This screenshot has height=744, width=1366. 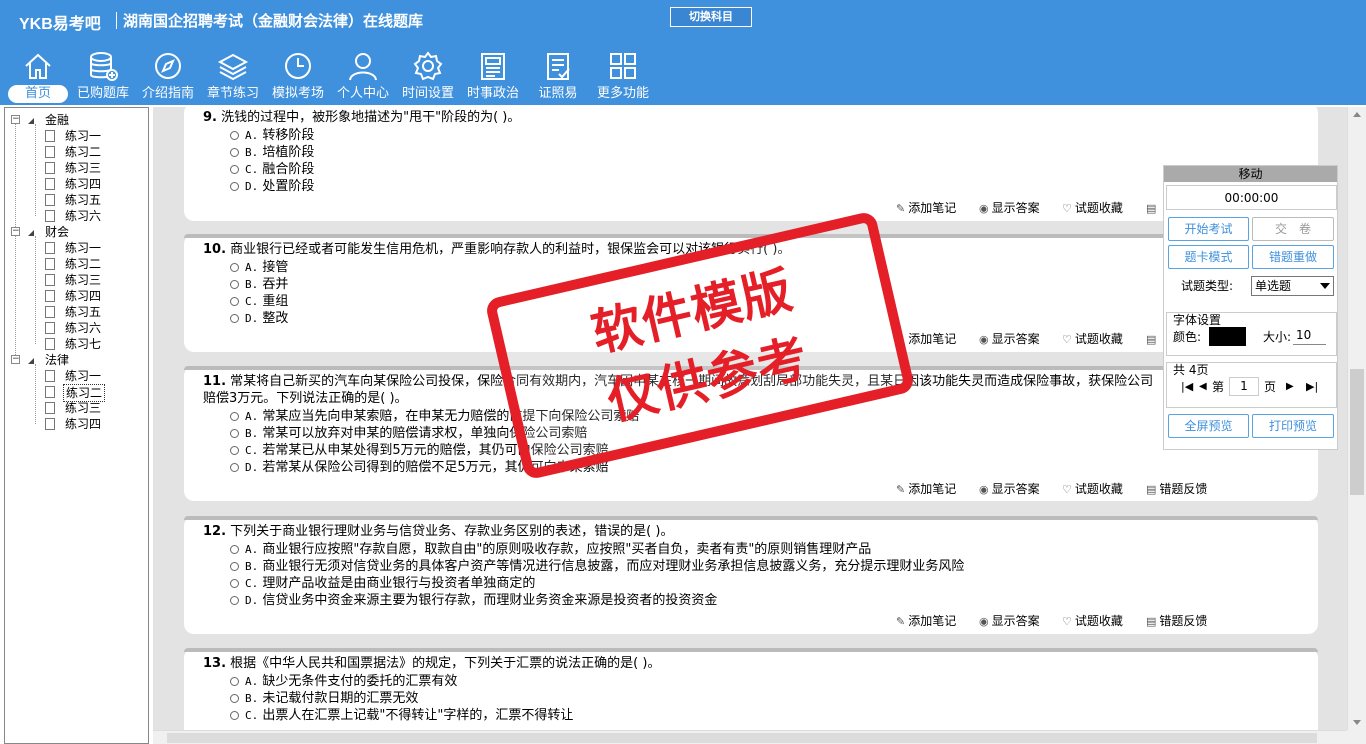 What do you see at coordinates (1208, 229) in the screenshot?
I see `start-exam-button: 开始考试` at bounding box center [1208, 229].